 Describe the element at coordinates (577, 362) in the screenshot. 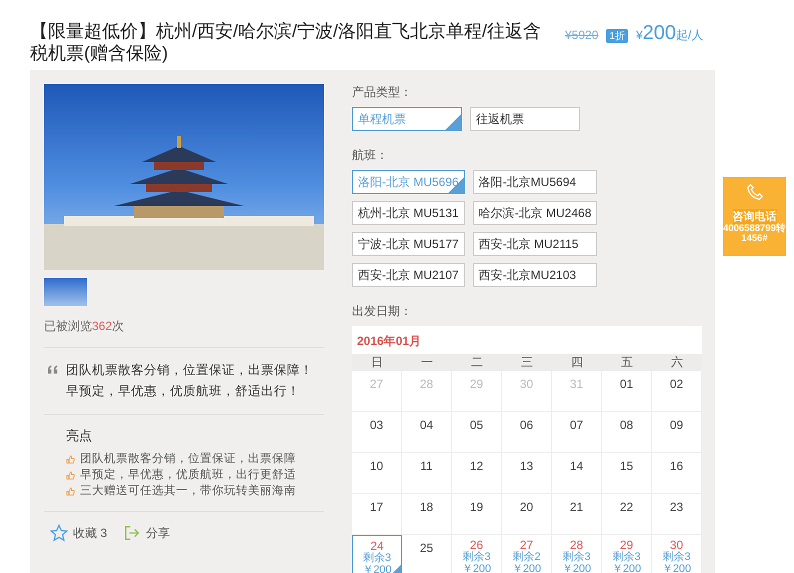

I see `weekday-label: 四` at that location.